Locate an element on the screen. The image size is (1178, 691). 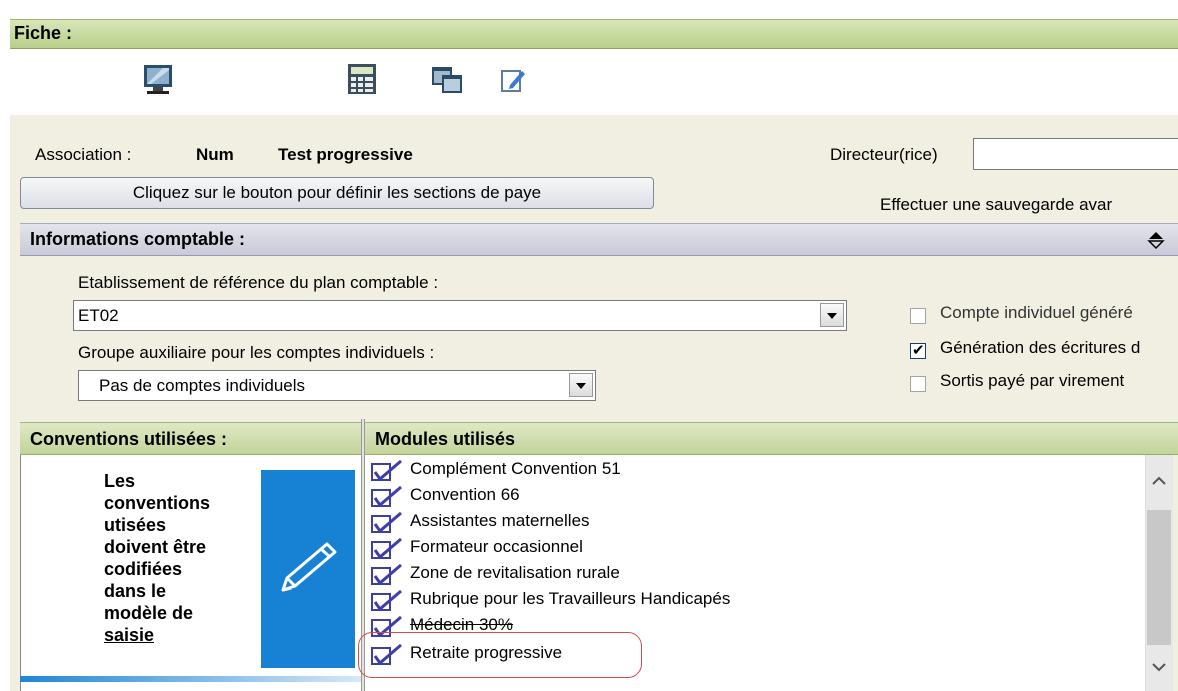
fiche-title: Fiche : is located at coordinates (43, 33).